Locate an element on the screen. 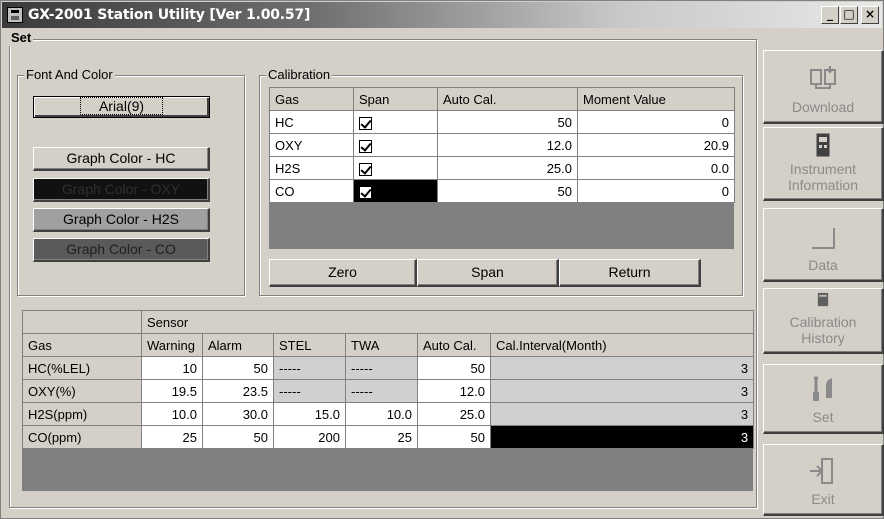 This screenshot has height=519, width=884. font-button-label: Arial(9) is located at coordinates (121, 106).